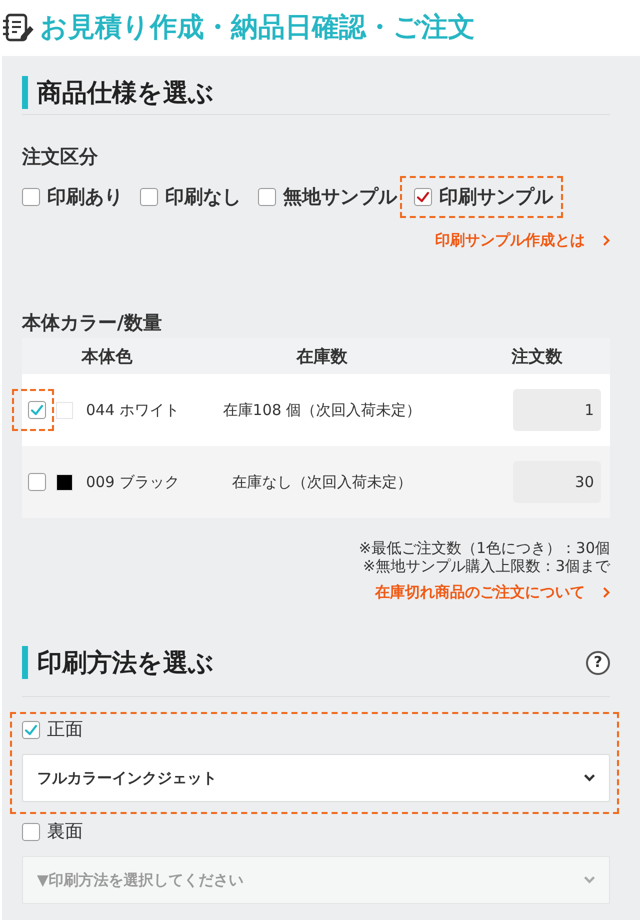 The image size is (640, 920). What do you see at coordinates (92, 323) in the screenshot?
I see `field-label: 本体カラー/数量` at bounding box center [92, 323].